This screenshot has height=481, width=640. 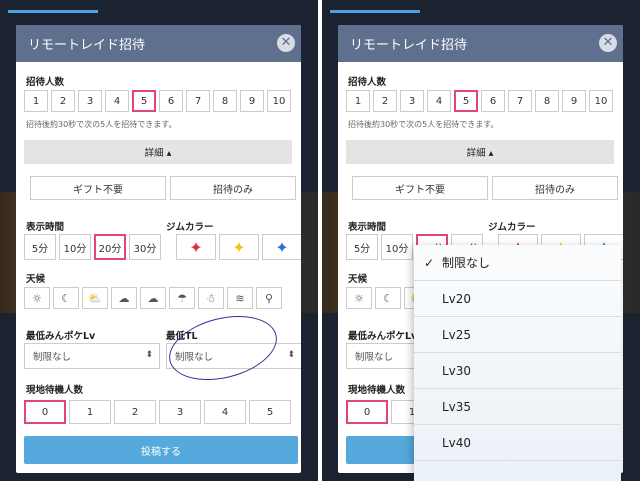 I want to click on weather-icon: ☂, so click(x=182, y=298).